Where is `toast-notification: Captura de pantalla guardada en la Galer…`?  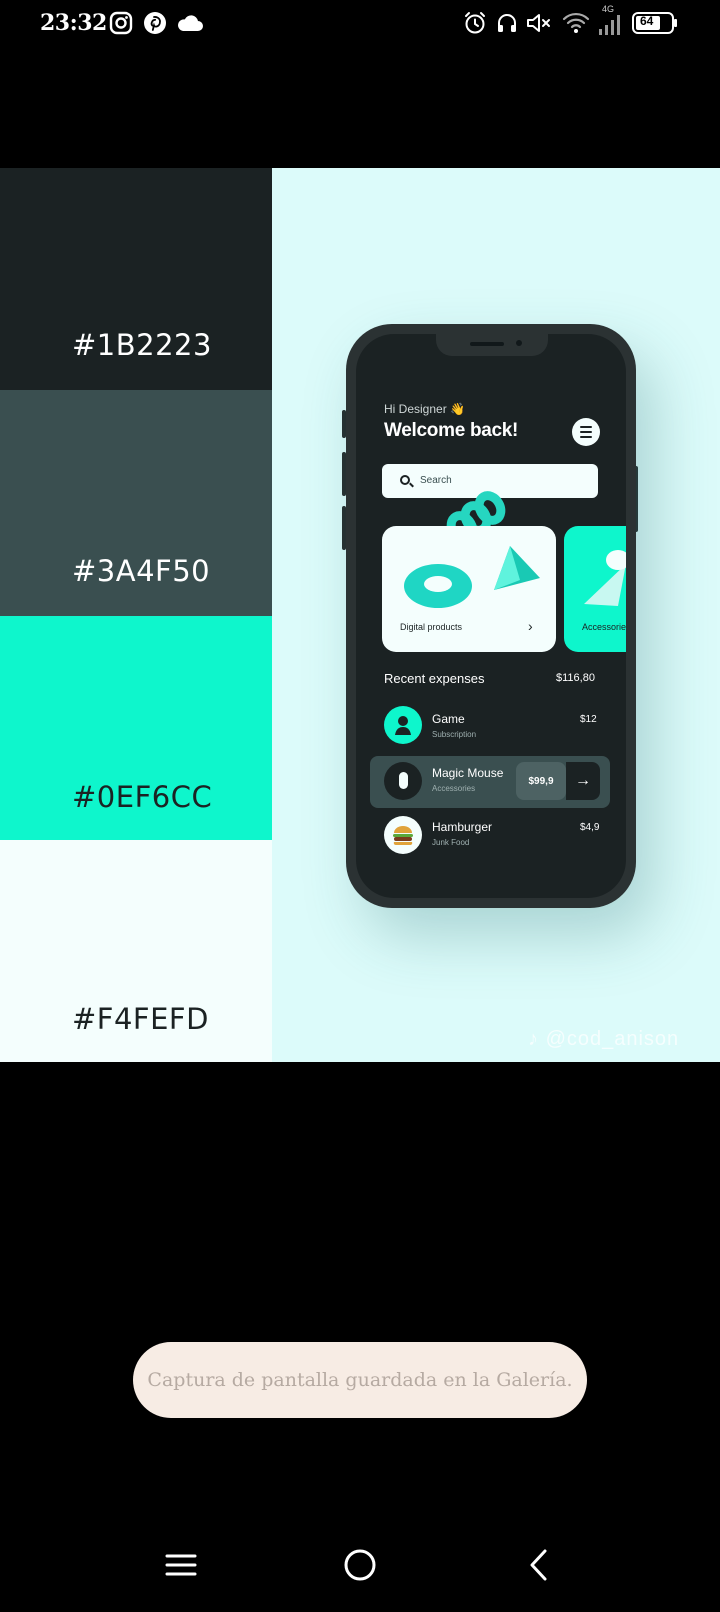
toast-notification: Captura de pantalla guardada en la Galer… is located at coordinates (360, 1380).